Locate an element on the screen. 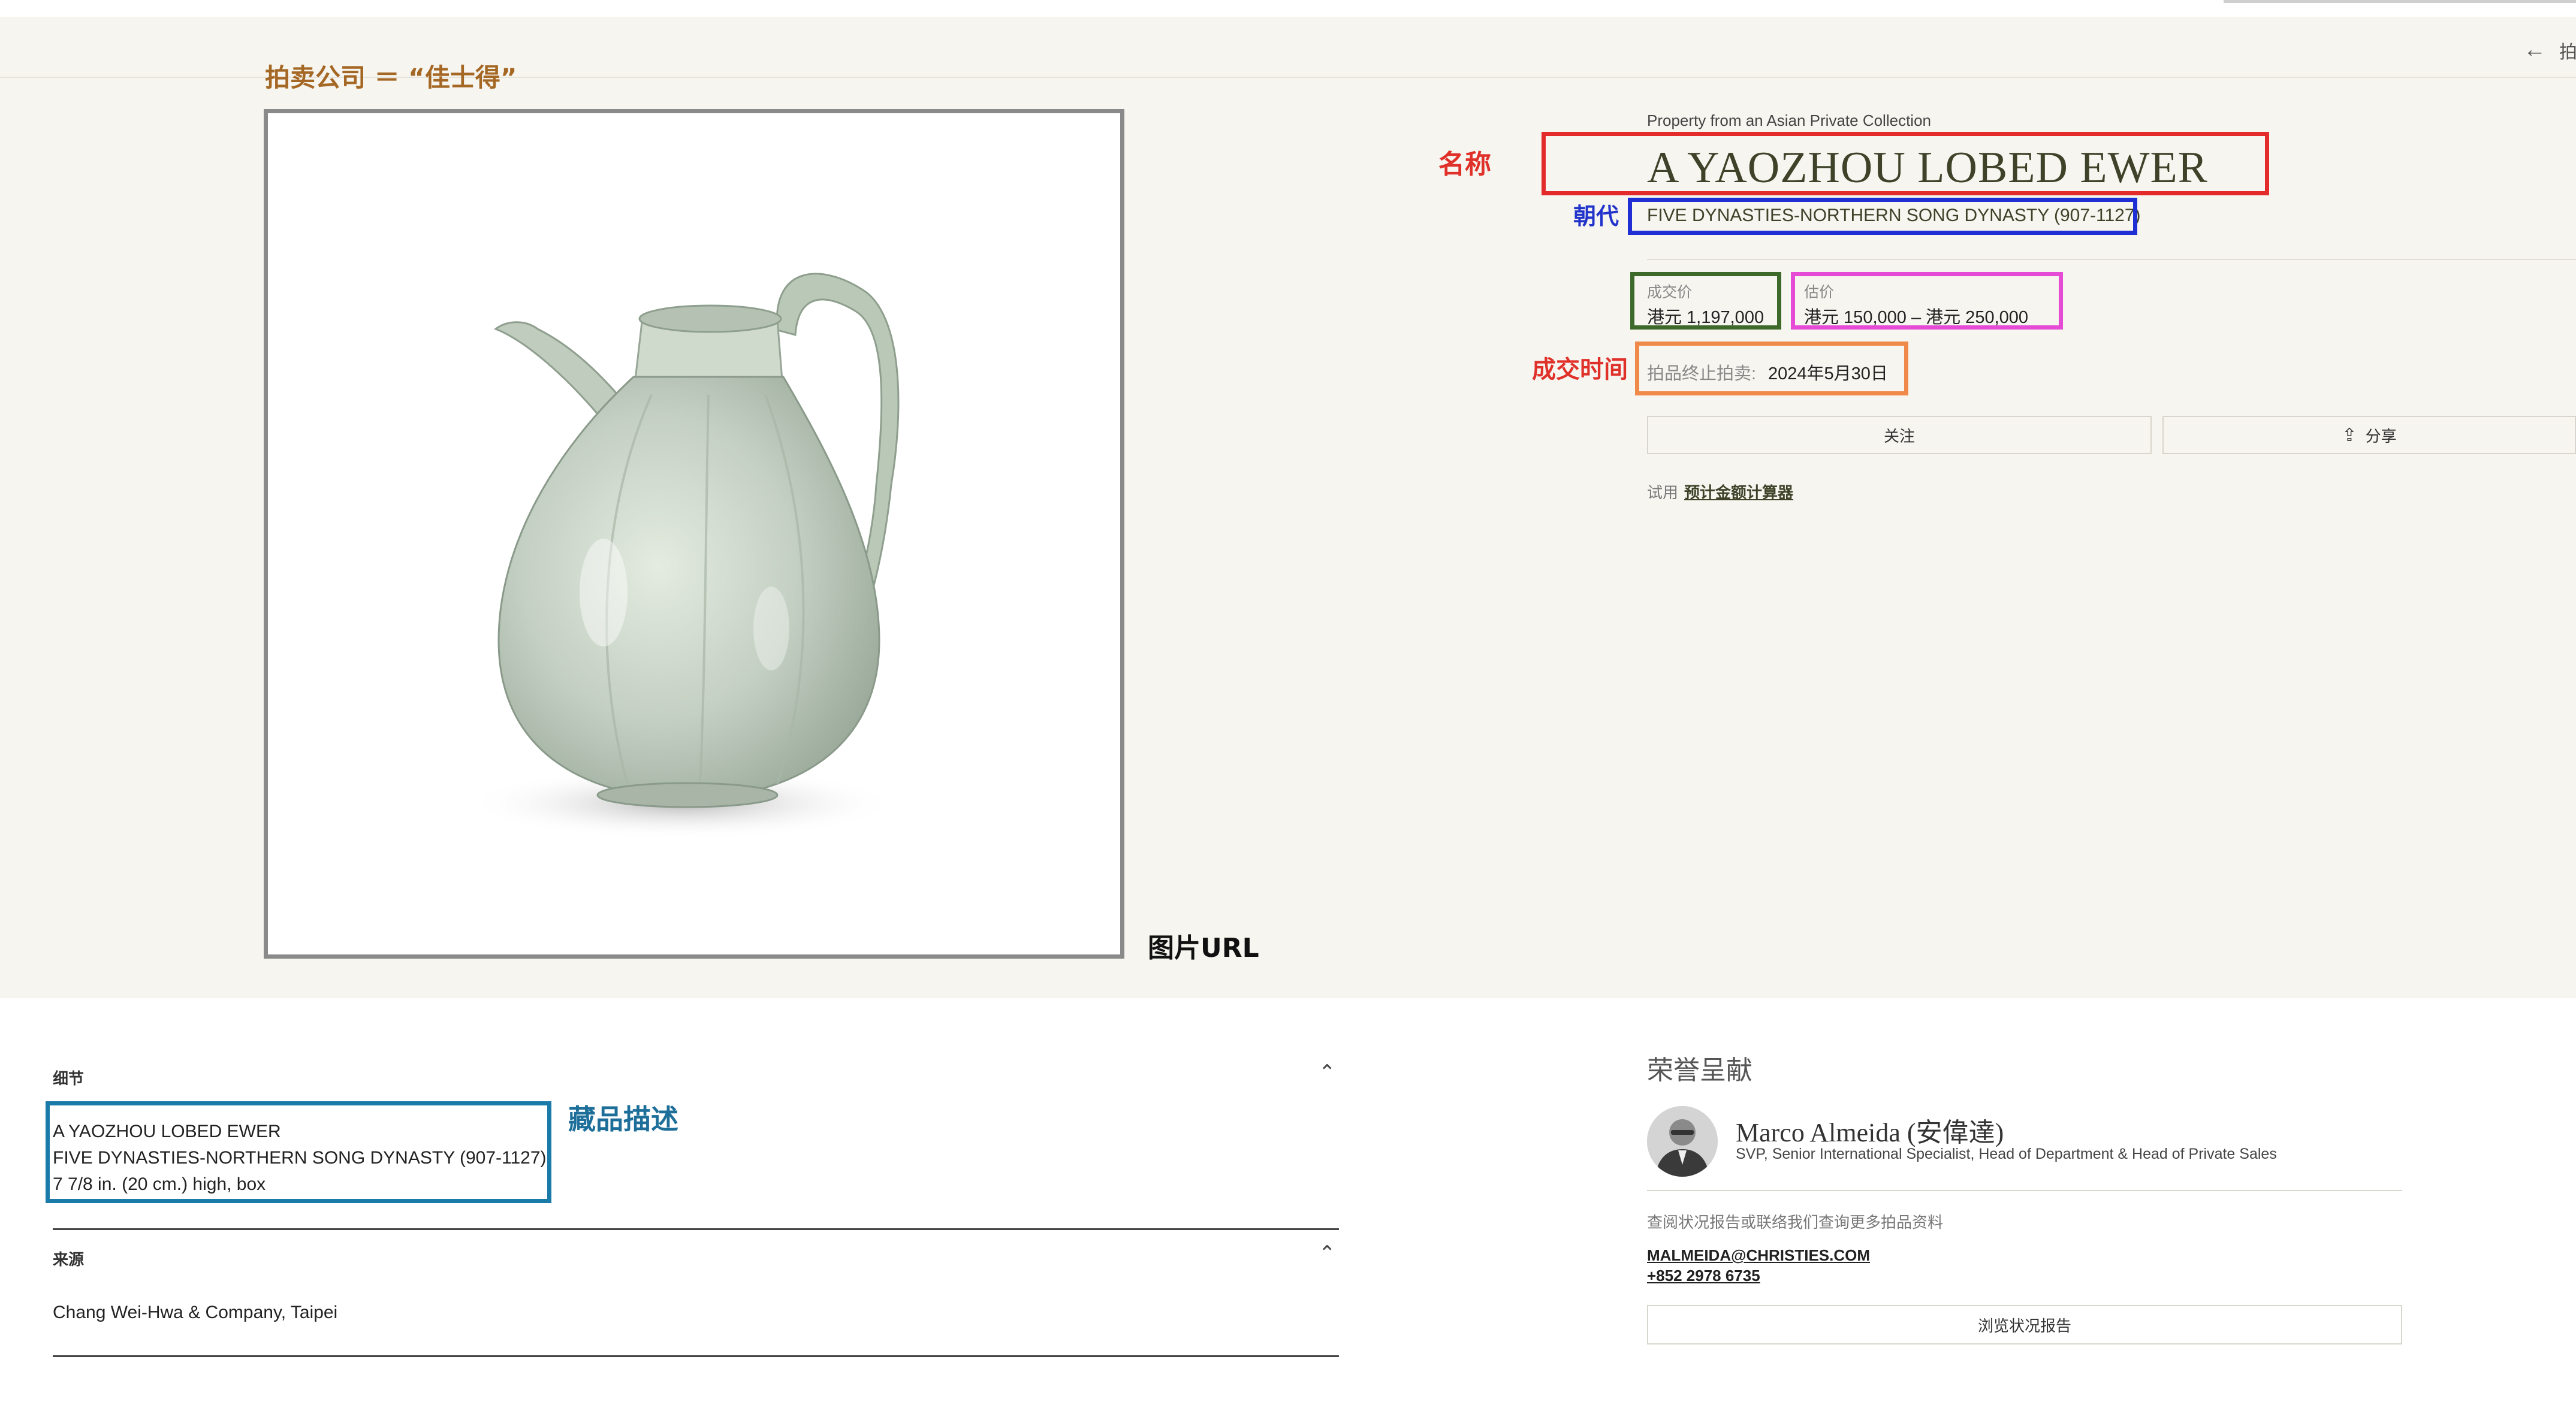  specialist-email-link: MALMEIDA@CHRISTIES.COM is located at coordinates (1759, 1255).